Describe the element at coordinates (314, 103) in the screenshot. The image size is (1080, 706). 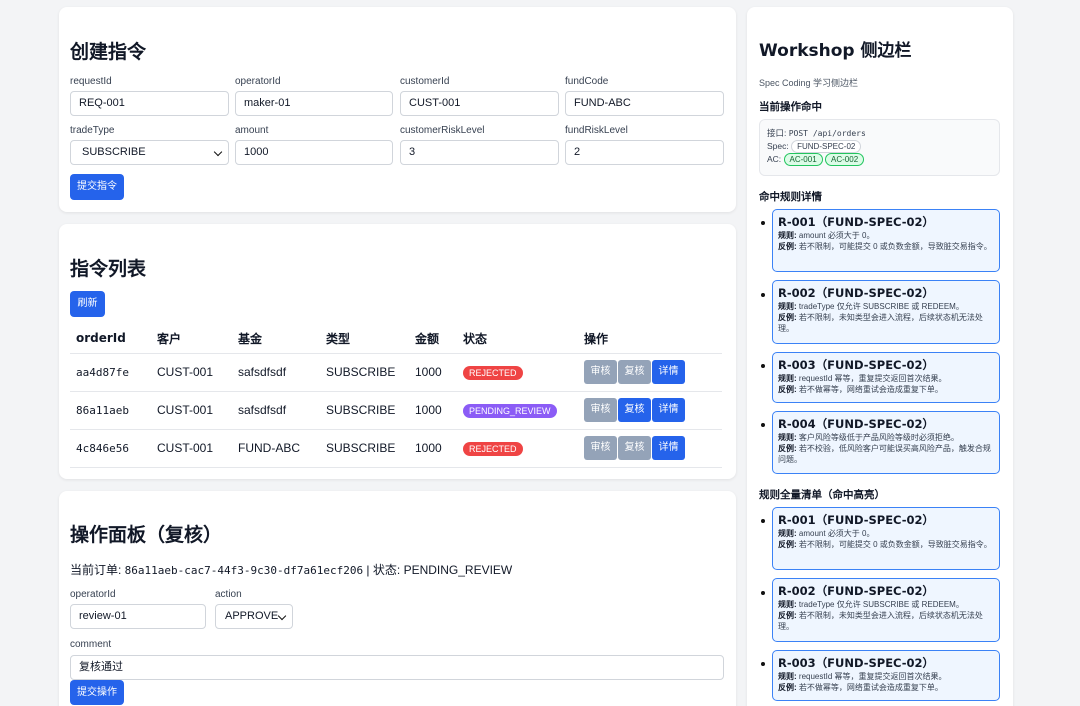
I see `operator-id-input: maker-01` at that location.